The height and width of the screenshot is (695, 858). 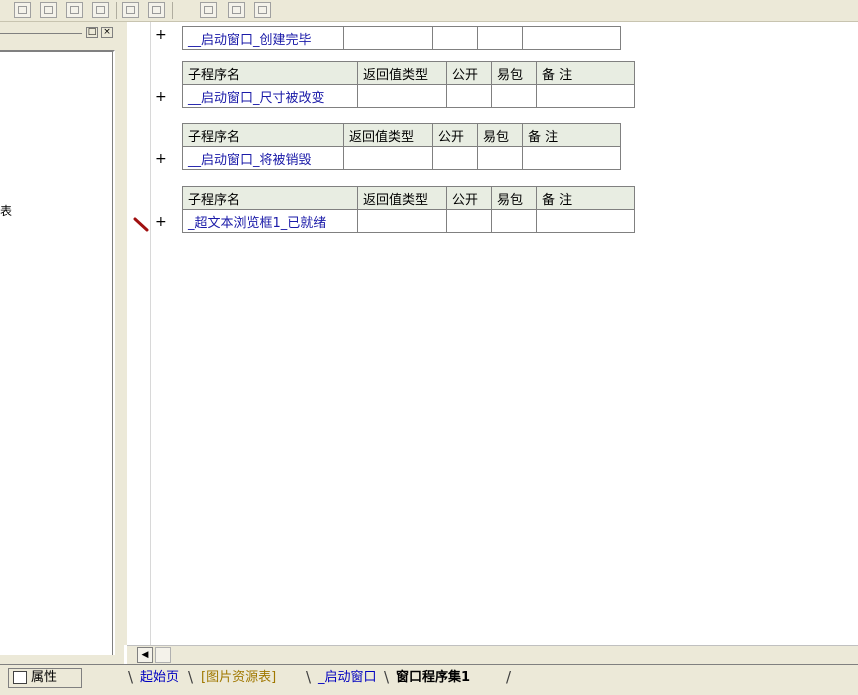 What do you see at coordinates (156, 10) in the screenshot?
I see `space-vertical-icon` at bounding box center [156, 10].